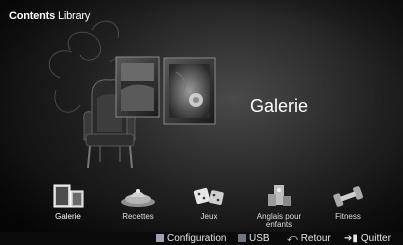  I want to click on dumbbell-icon, so click(348, 196).